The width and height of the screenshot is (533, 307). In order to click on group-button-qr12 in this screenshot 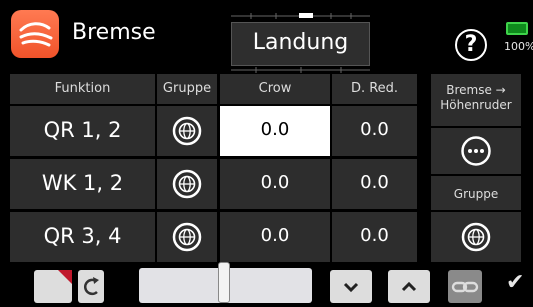, I will do `click(187, 131)`.